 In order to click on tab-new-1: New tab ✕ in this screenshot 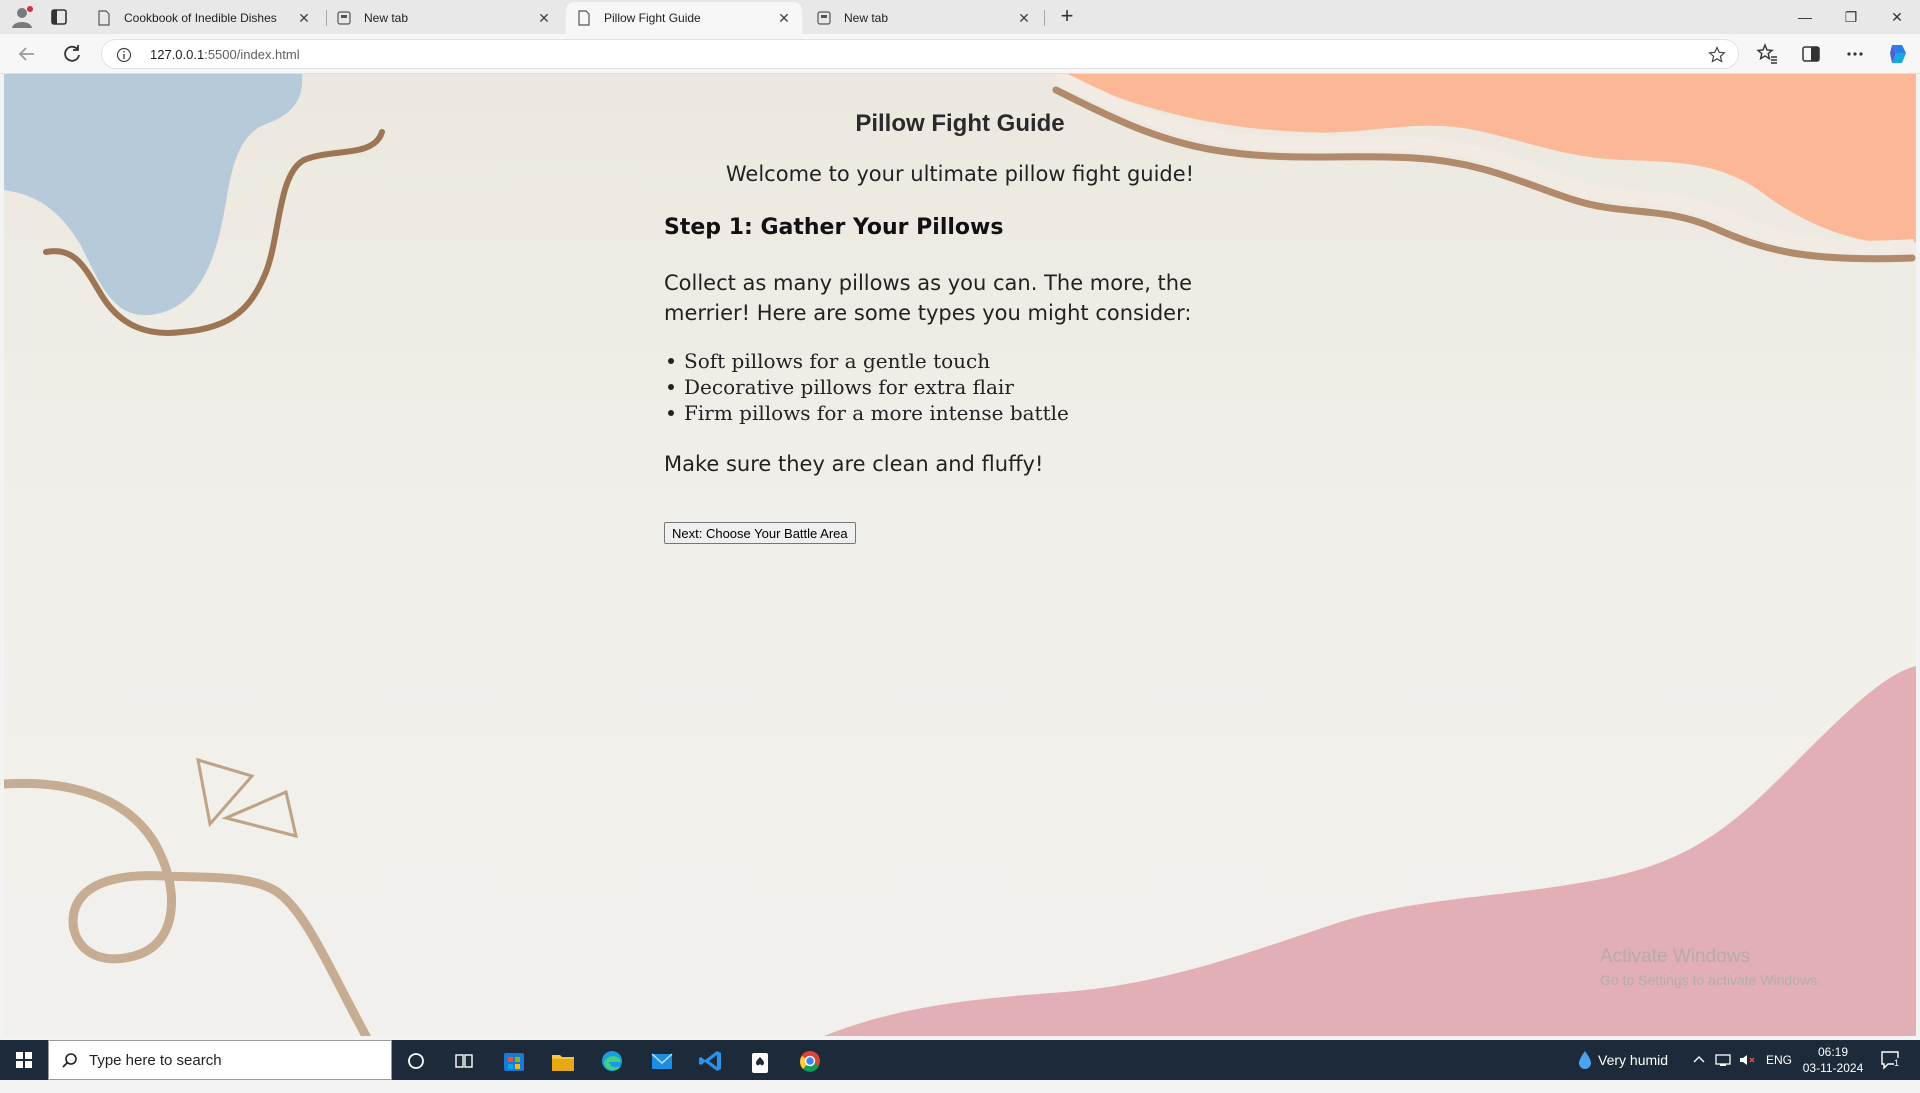, I will do `click(444, 18)`.